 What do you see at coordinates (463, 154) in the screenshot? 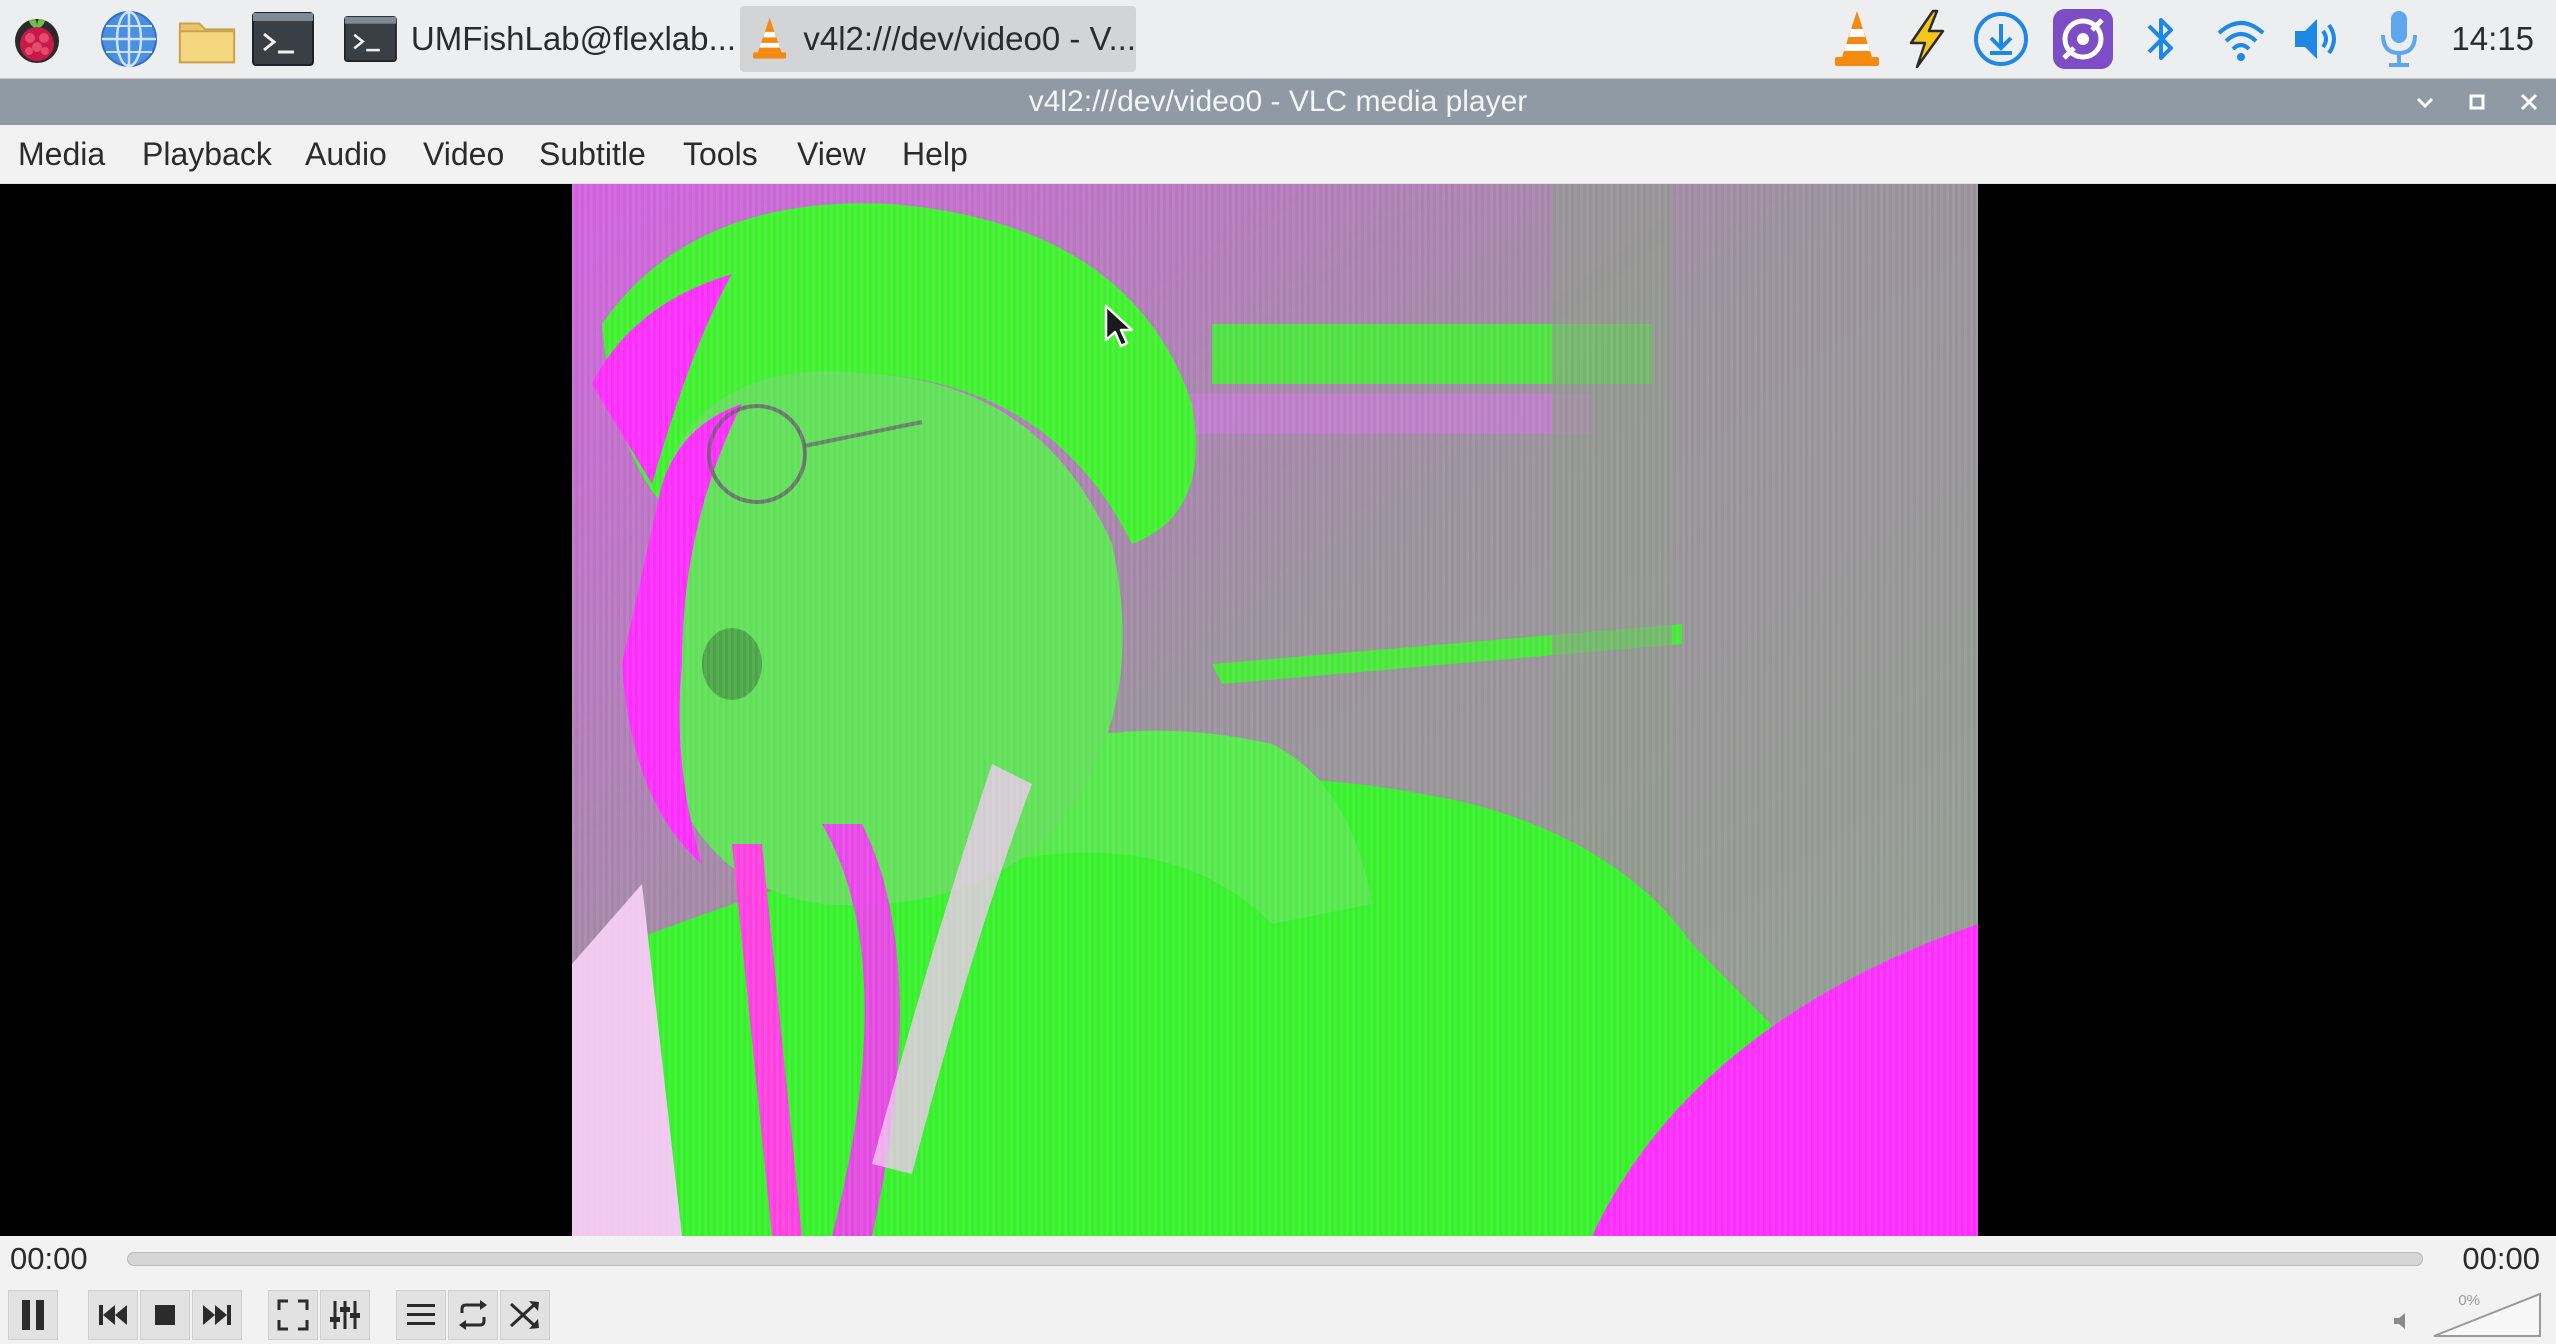
I see `menu-video: Video` at bounding box center [463, 154].